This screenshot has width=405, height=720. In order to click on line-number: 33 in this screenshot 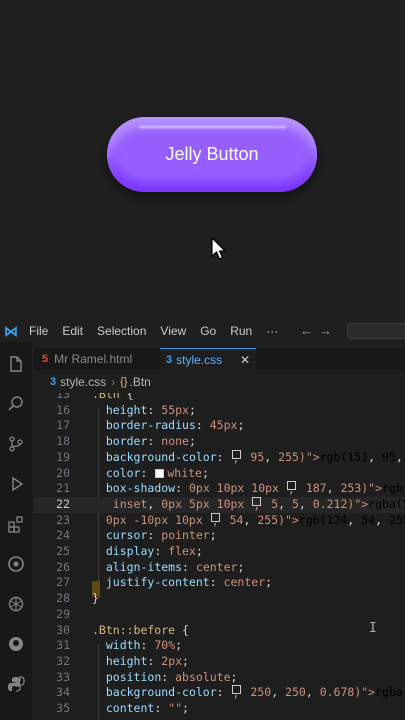, I will do `click(63, 676)`.